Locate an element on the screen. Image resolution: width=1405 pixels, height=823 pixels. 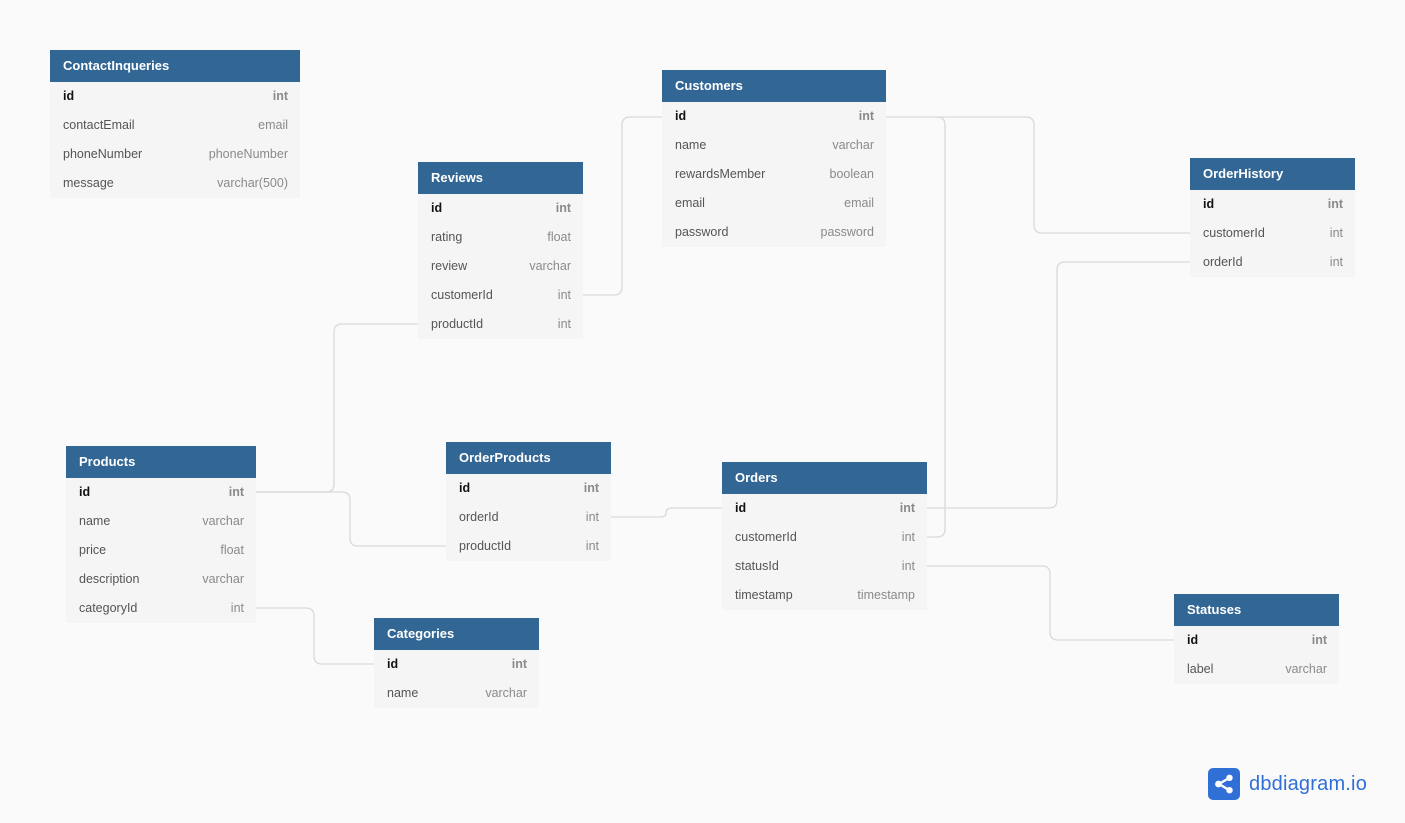
field-name: email is located at coordinates (690, 203).